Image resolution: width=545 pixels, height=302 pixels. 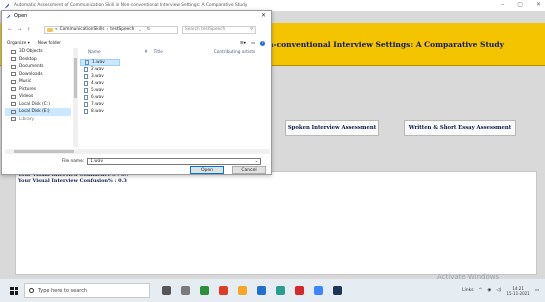 I want to click on search-icon, so click(x=31, y=290).